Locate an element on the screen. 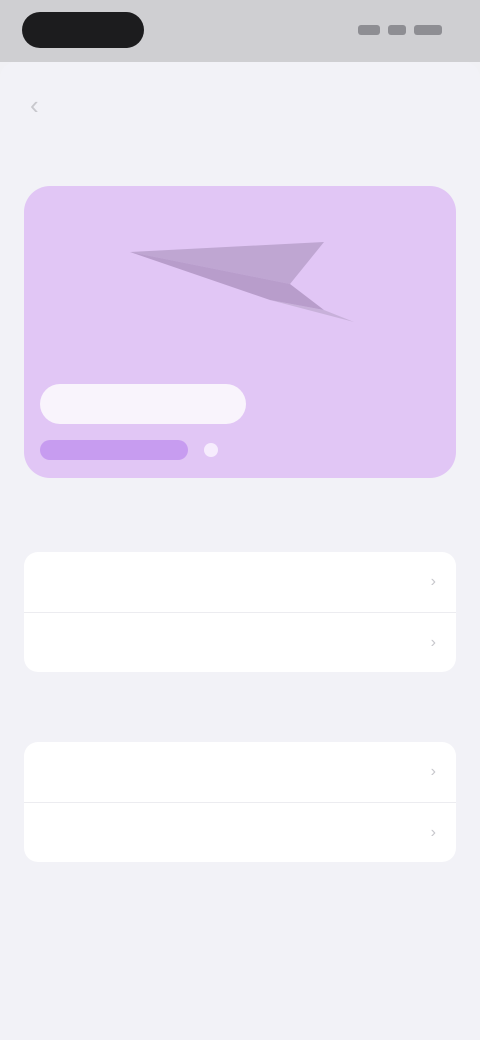 The height and width of the screenshot is (1040, 480). progress-dot is located at coordinates (211, 450).